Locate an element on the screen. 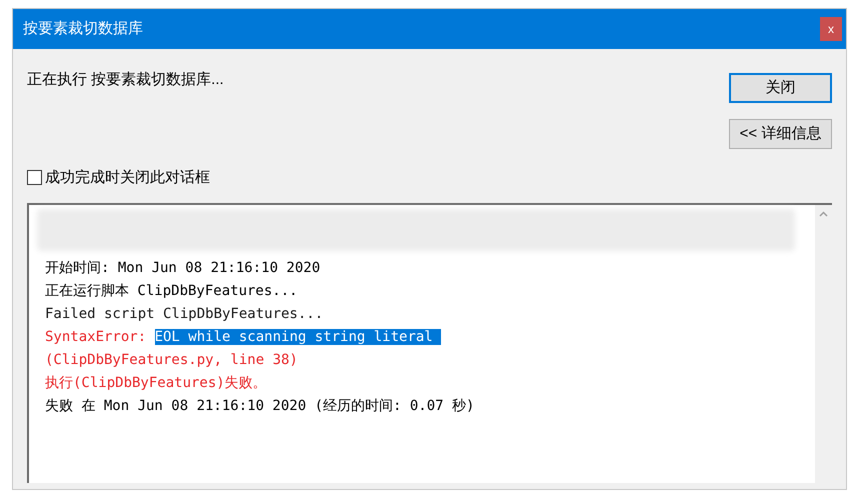  log-line: (ClipDbByFeatures.py, line 38) is located at coordinates (172, 360).